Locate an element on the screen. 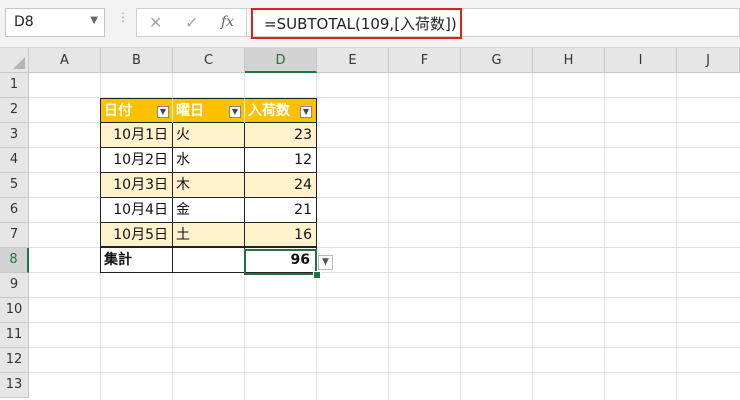 This screenshot has height=400, width=740. row-header-2: 2 is located at coordinates (14, 110).